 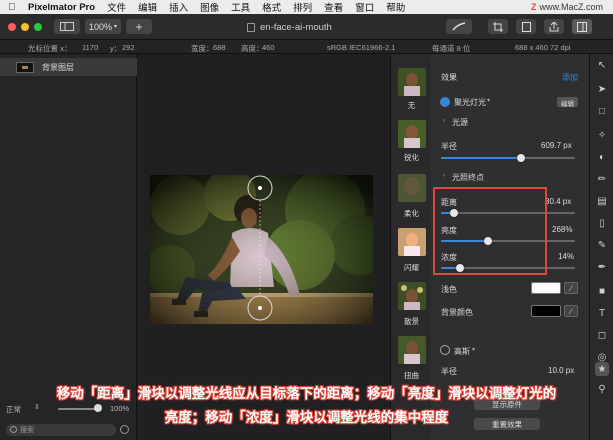 I want to click on share-button, so click(x=554, y=26).